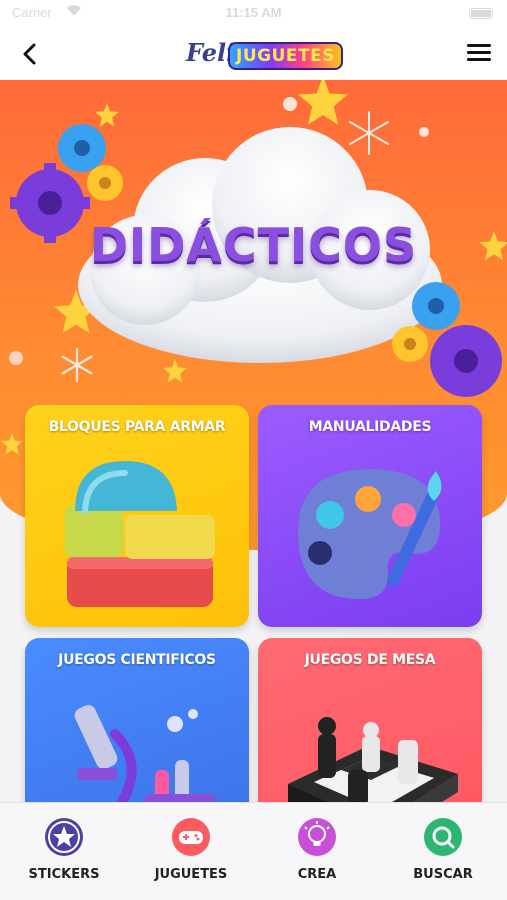 The width and height of the screenshot is (507, 900). I want to click on tab-stickers: STICKERS, so click(64, 852).